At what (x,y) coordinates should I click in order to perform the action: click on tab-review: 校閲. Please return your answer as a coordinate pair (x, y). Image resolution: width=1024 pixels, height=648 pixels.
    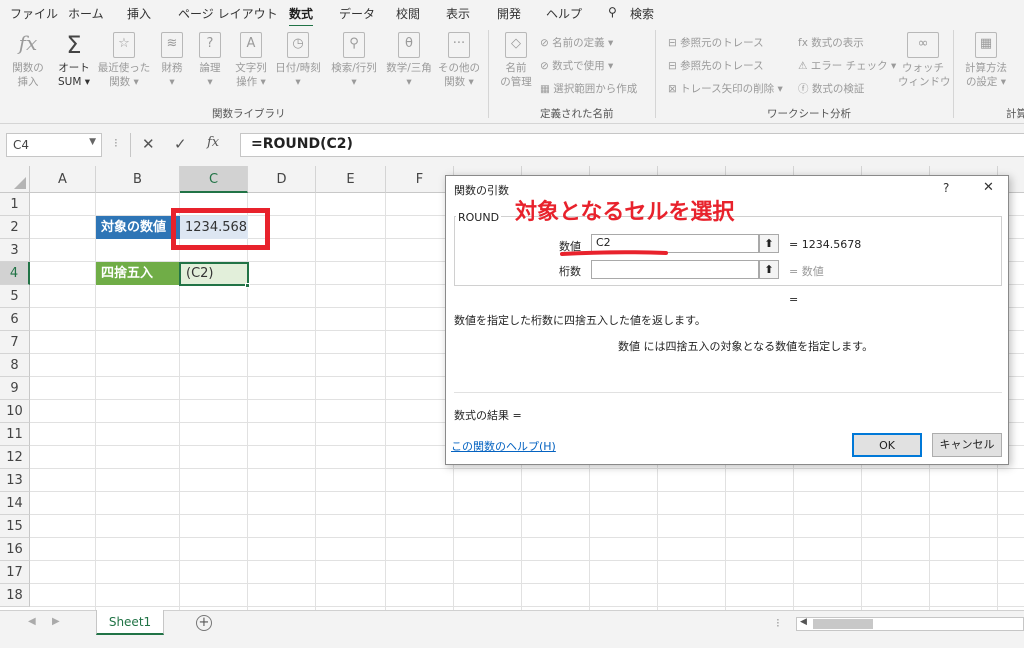
    Looking at the image, I should click on (408, 13).